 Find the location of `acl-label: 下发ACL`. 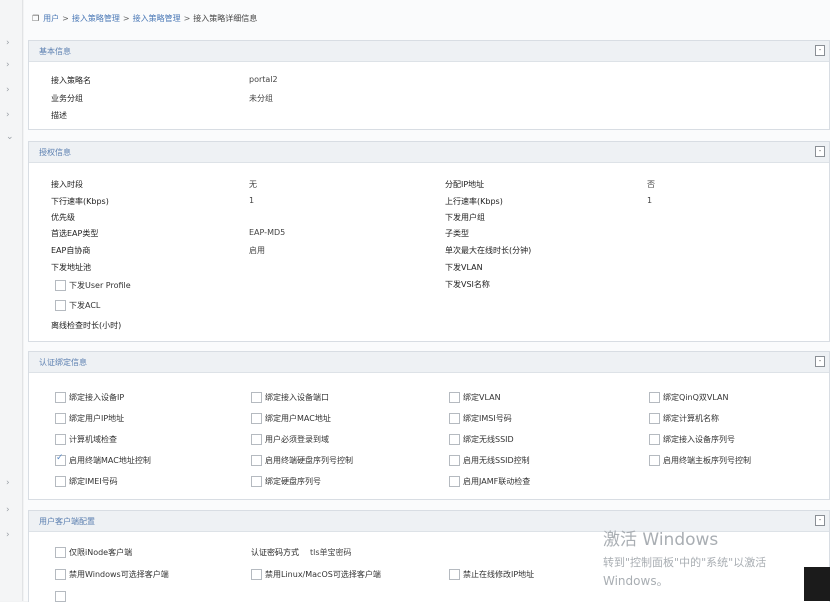

acl-label: 下发ACL is located at coordinates (85, 305).